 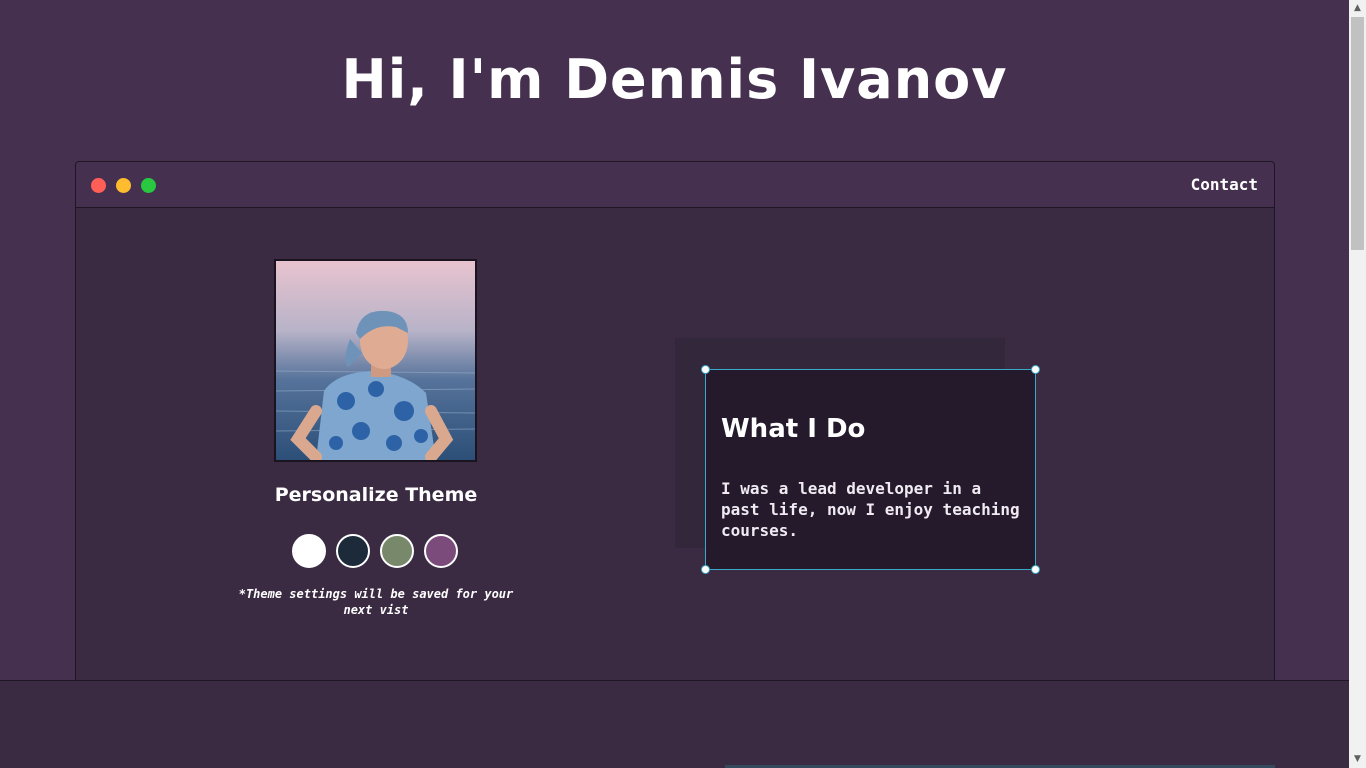 I want to click on scrollbar-thumb, so click(x=1357, y=133).